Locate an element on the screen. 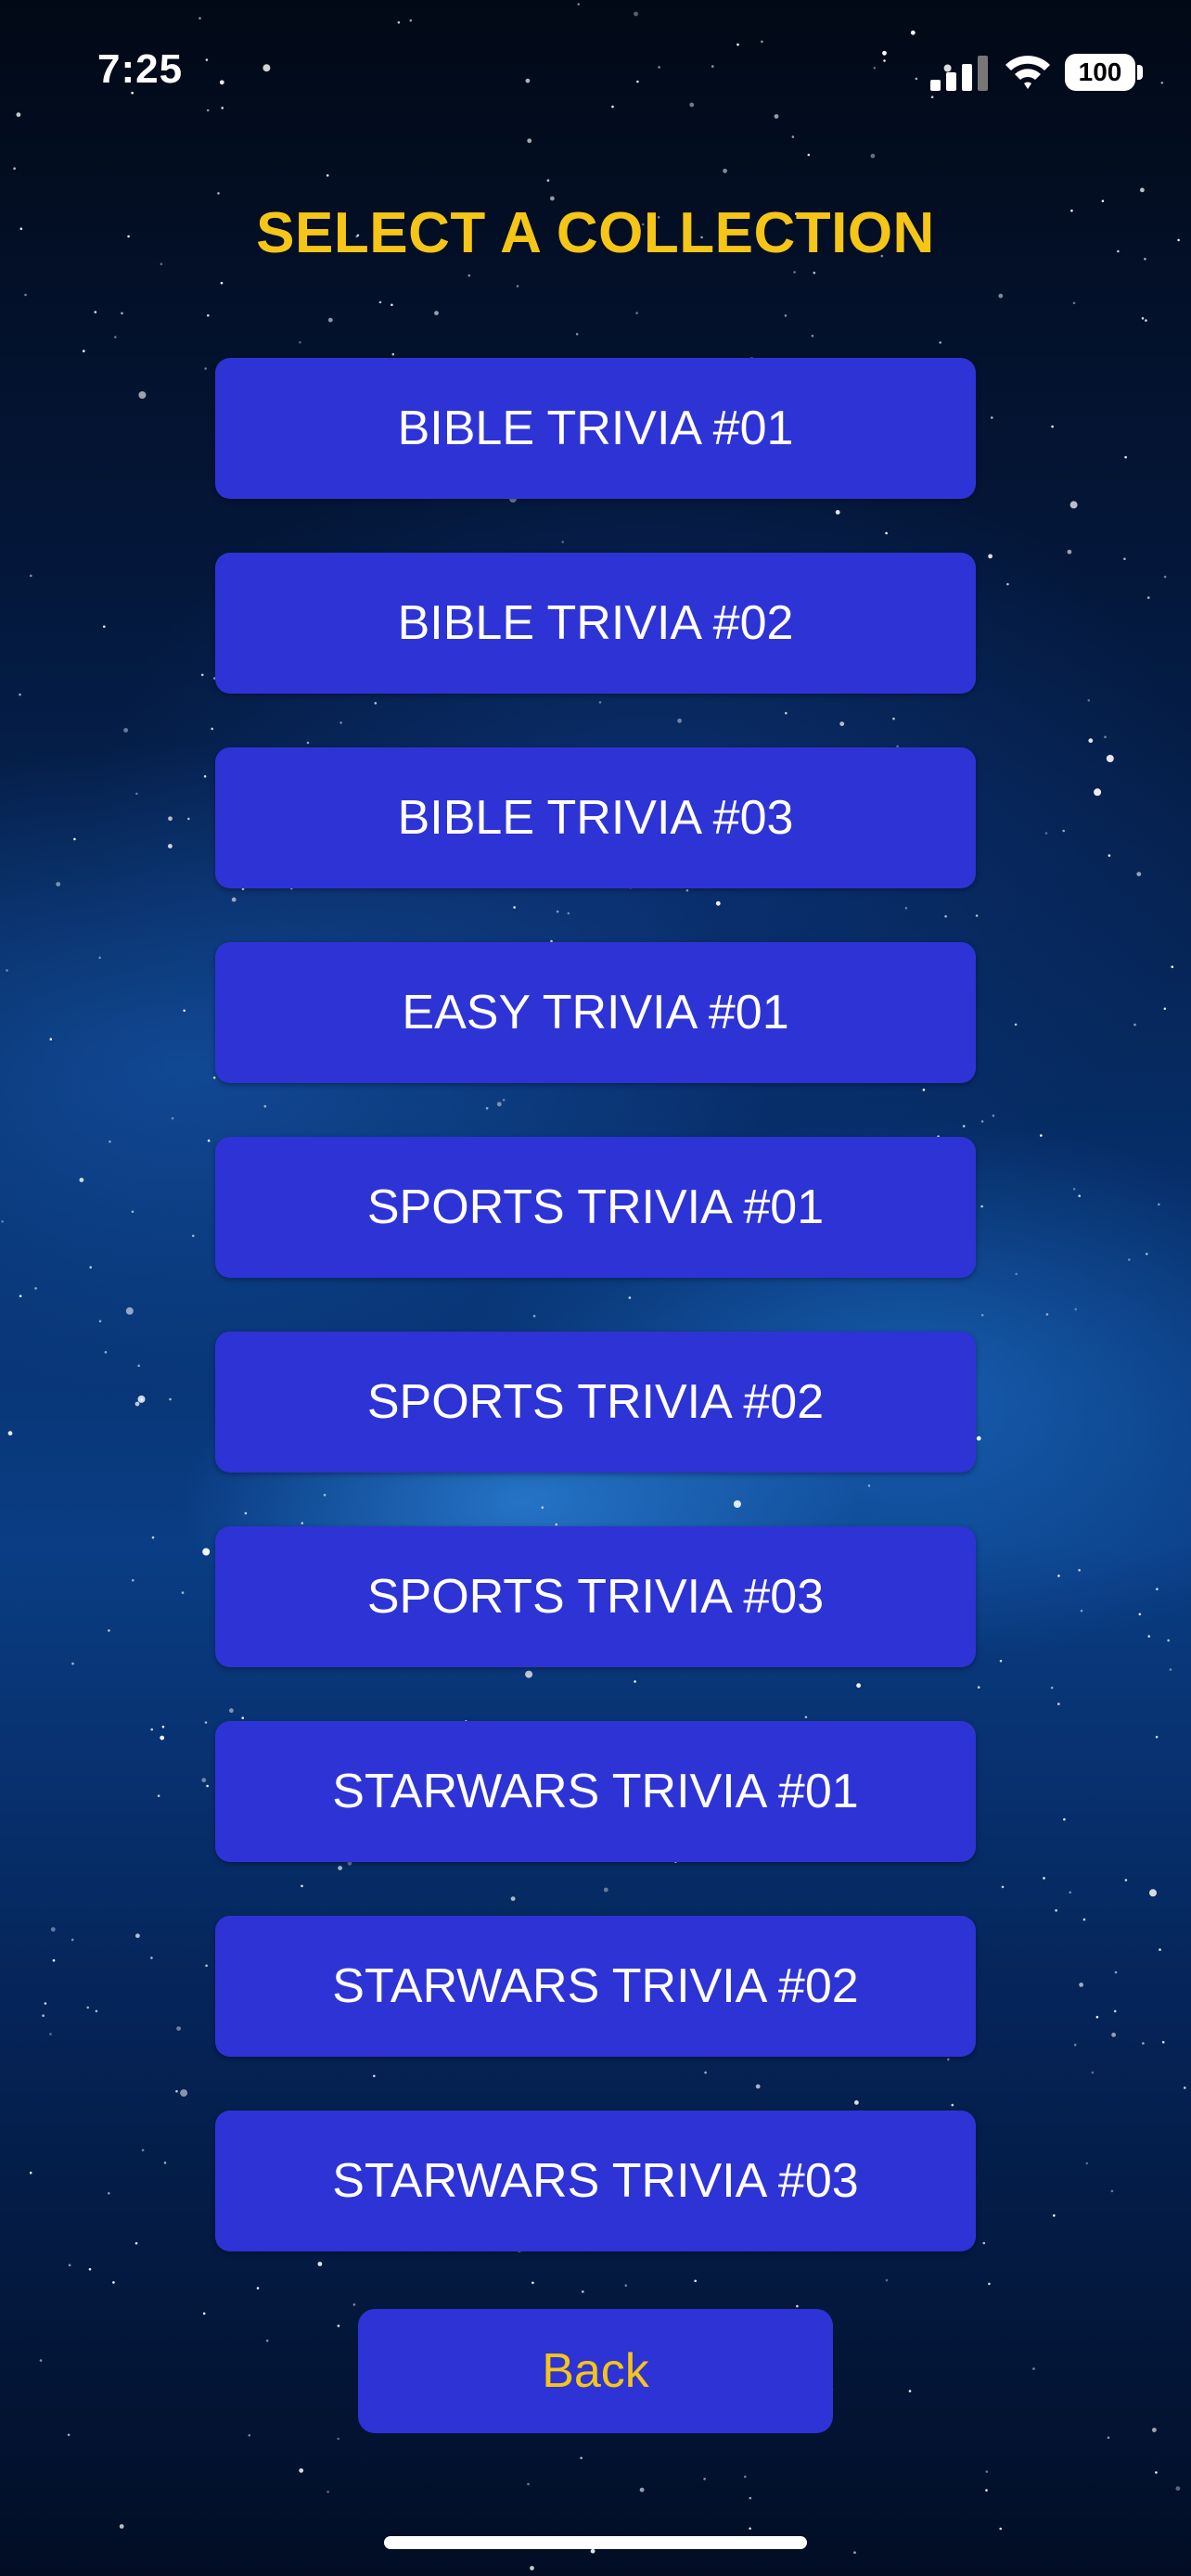  collection-button-starwars-01: STARWARS TRIVIA #01 is located at coordinates (595, 1792).